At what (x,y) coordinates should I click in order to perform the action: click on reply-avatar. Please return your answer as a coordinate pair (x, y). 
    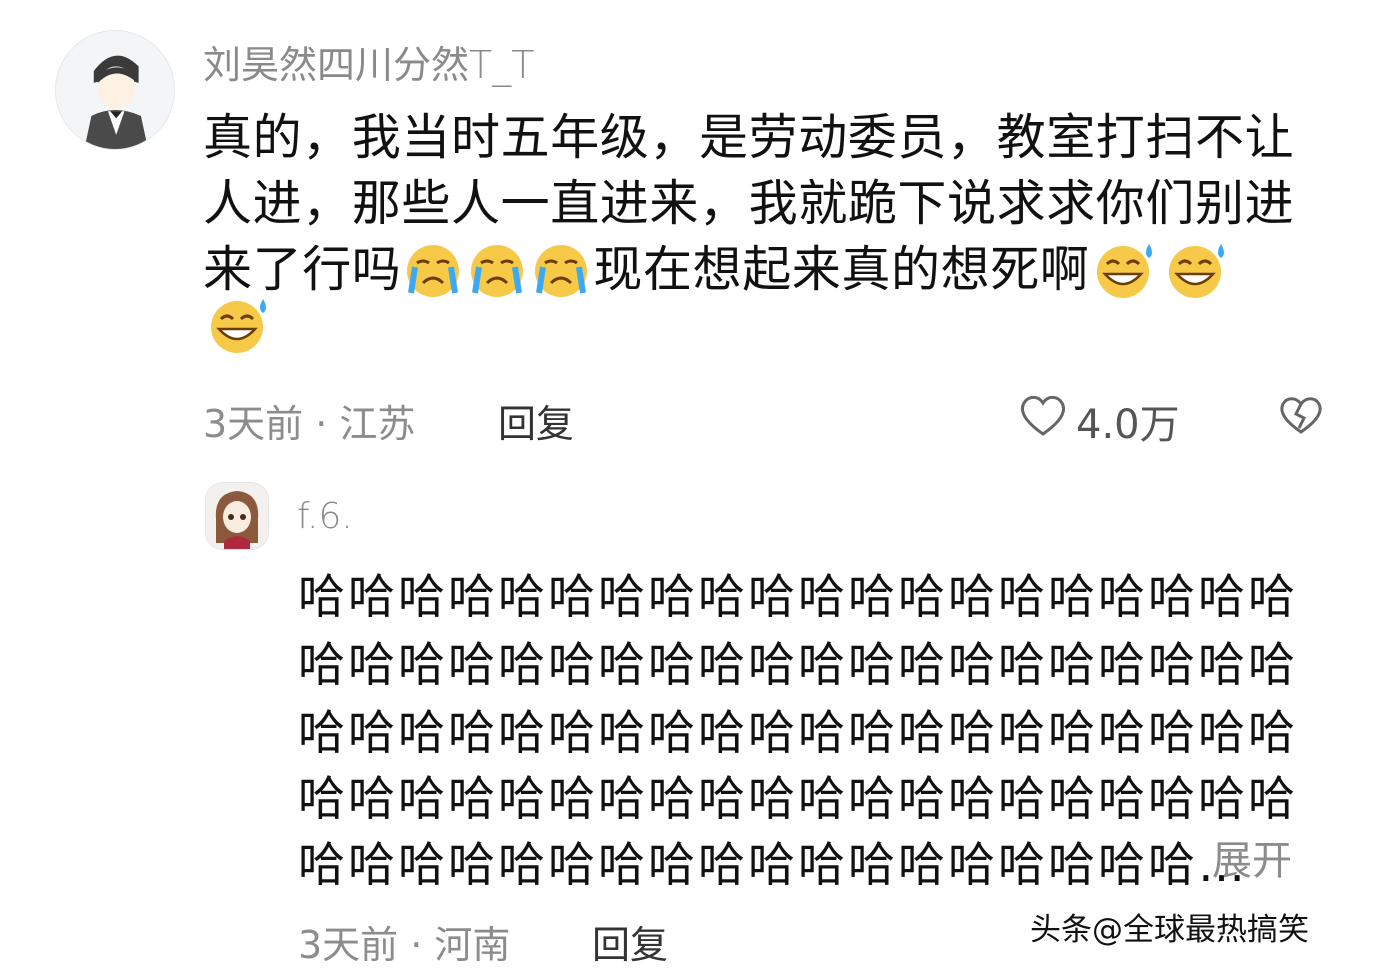
    Looking at the image, I should click on (237, 516).